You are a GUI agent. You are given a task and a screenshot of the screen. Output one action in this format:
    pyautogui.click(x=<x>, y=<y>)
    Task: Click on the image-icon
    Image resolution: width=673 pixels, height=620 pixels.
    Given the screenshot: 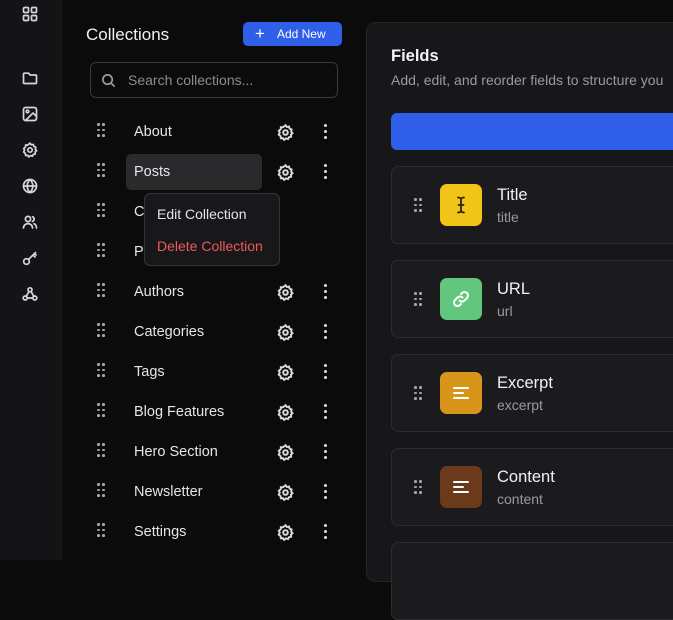 What is the action you would take?
    pyautogui.click(x=30, y=114)
    